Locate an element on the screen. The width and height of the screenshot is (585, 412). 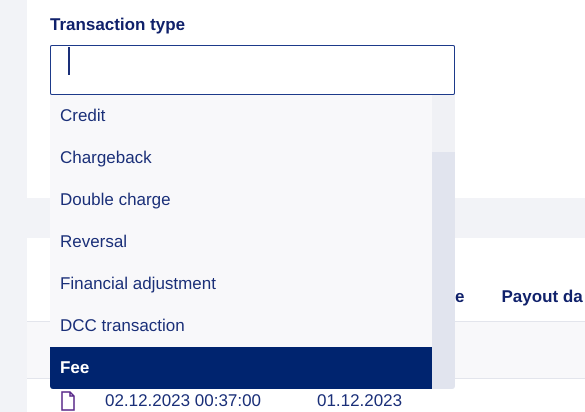
dropdown-option: DCC transaction is located at coordinates (241, 326).